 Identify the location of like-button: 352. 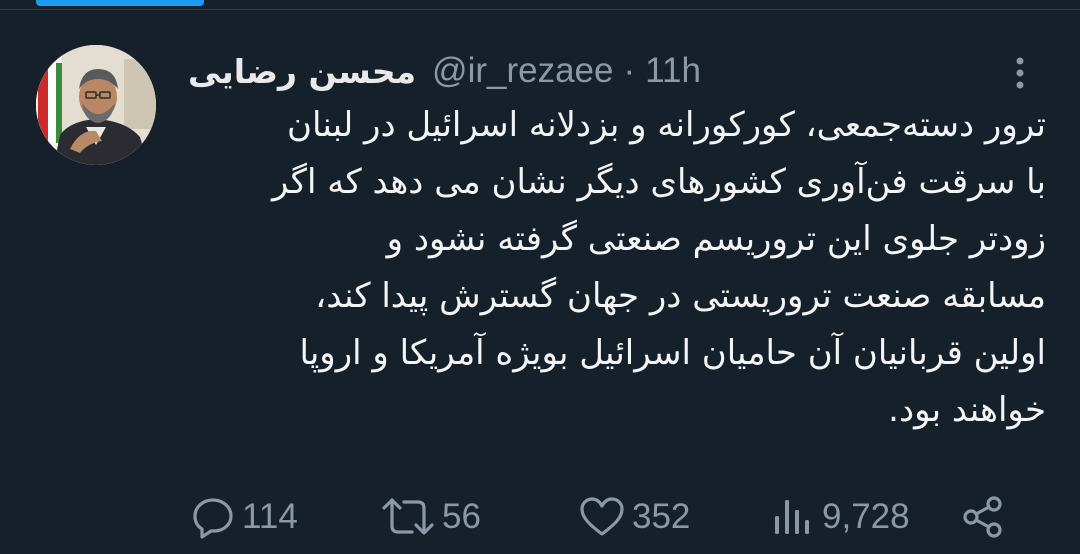
(634, 517).